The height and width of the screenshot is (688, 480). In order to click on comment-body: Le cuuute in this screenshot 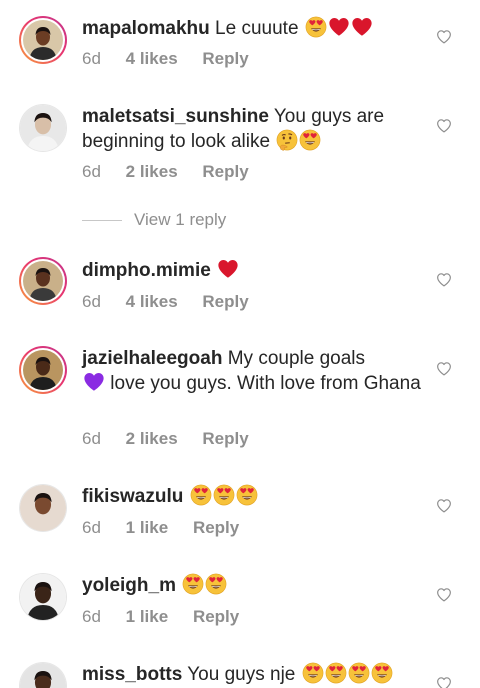, I will do `click(257, 28)`.